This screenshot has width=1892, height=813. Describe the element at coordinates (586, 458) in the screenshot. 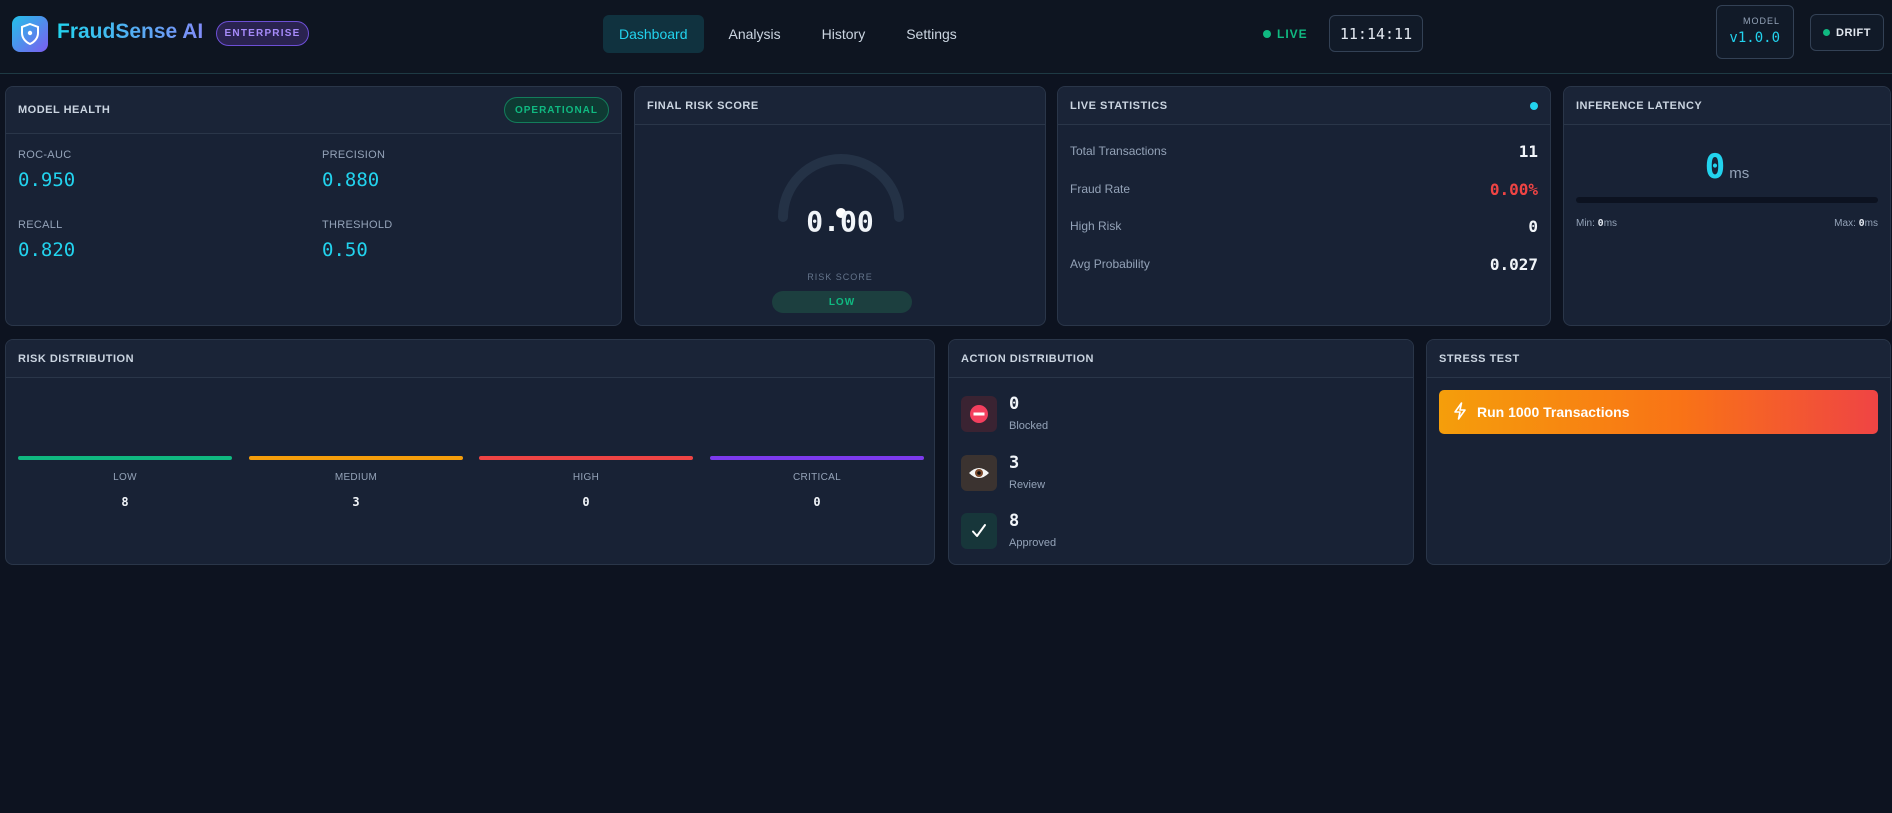

I see `dist-bar-high` at that location.